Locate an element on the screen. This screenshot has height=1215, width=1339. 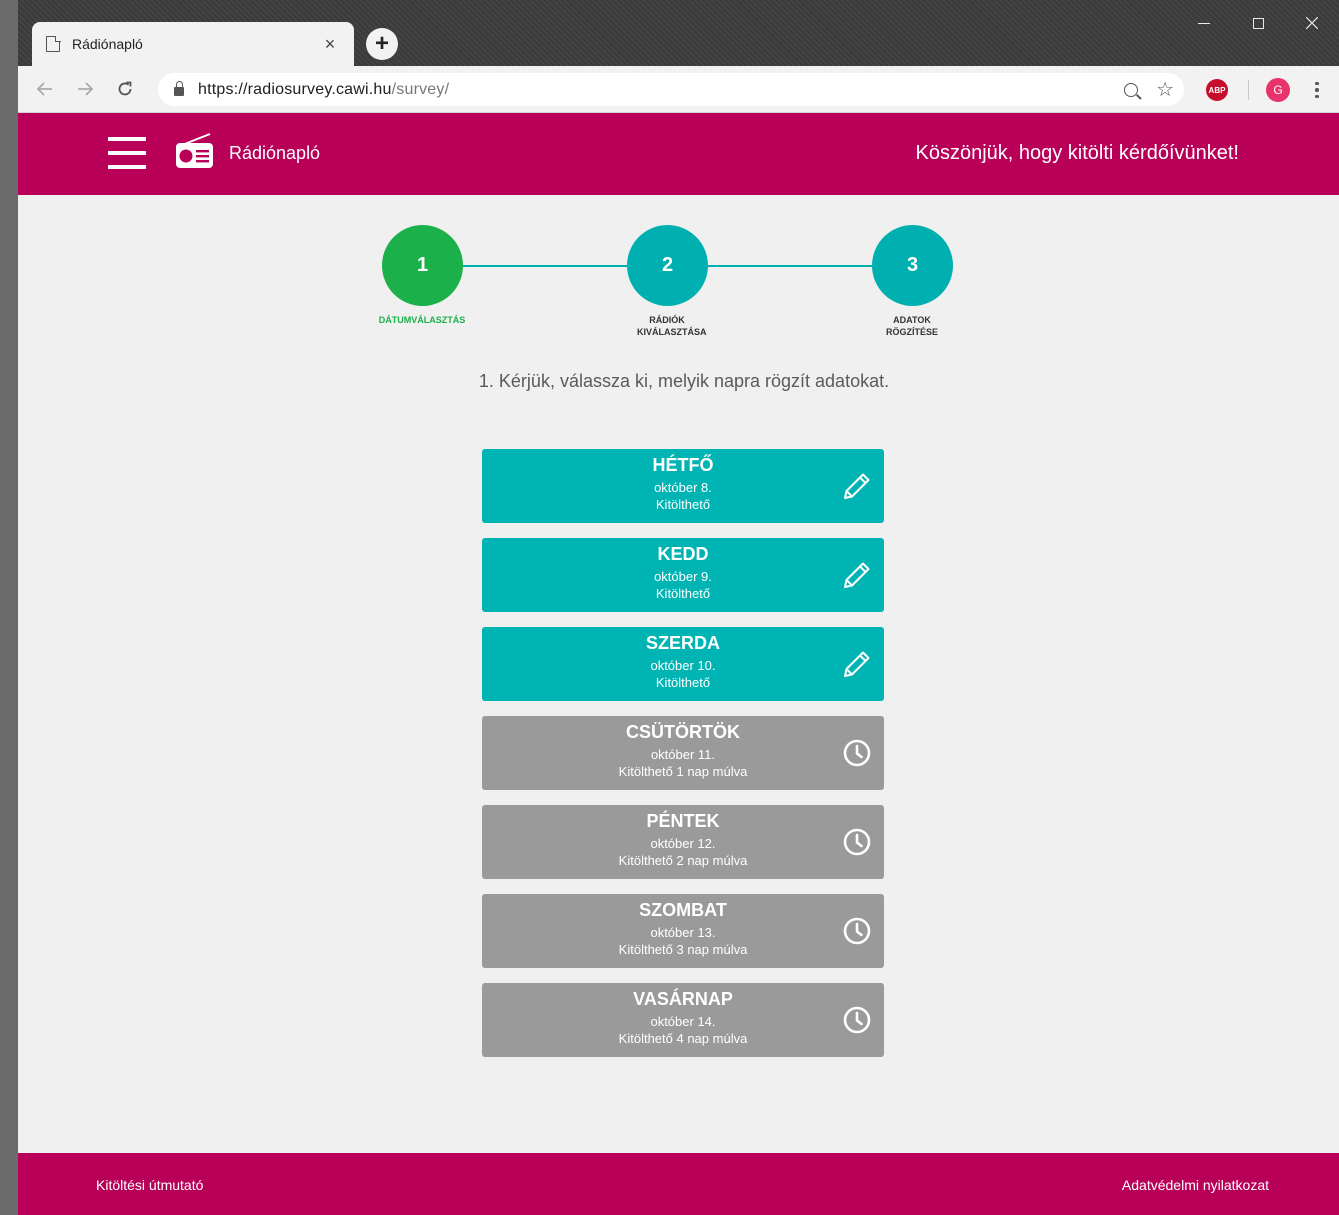
url-redaction is located at coordinates (541, 89).